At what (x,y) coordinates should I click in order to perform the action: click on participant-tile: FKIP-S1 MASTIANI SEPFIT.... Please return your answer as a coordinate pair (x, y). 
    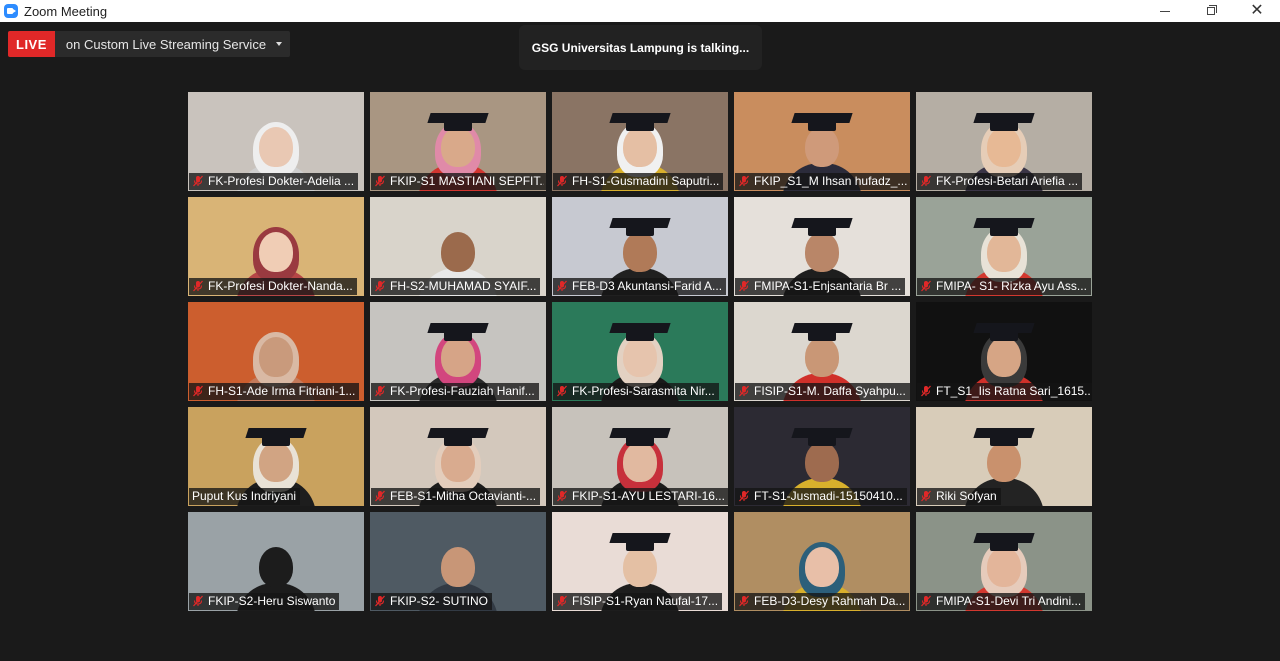
    Looking at the image, I should click on (458, 141).